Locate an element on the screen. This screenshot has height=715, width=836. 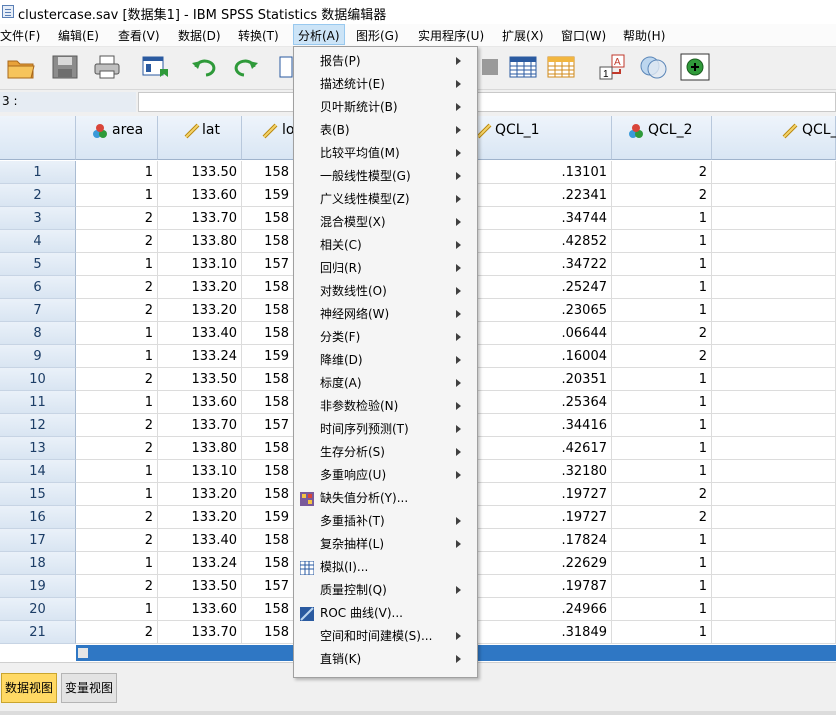
menu-window: 窗口(W) is located at coordinates (583, 35).